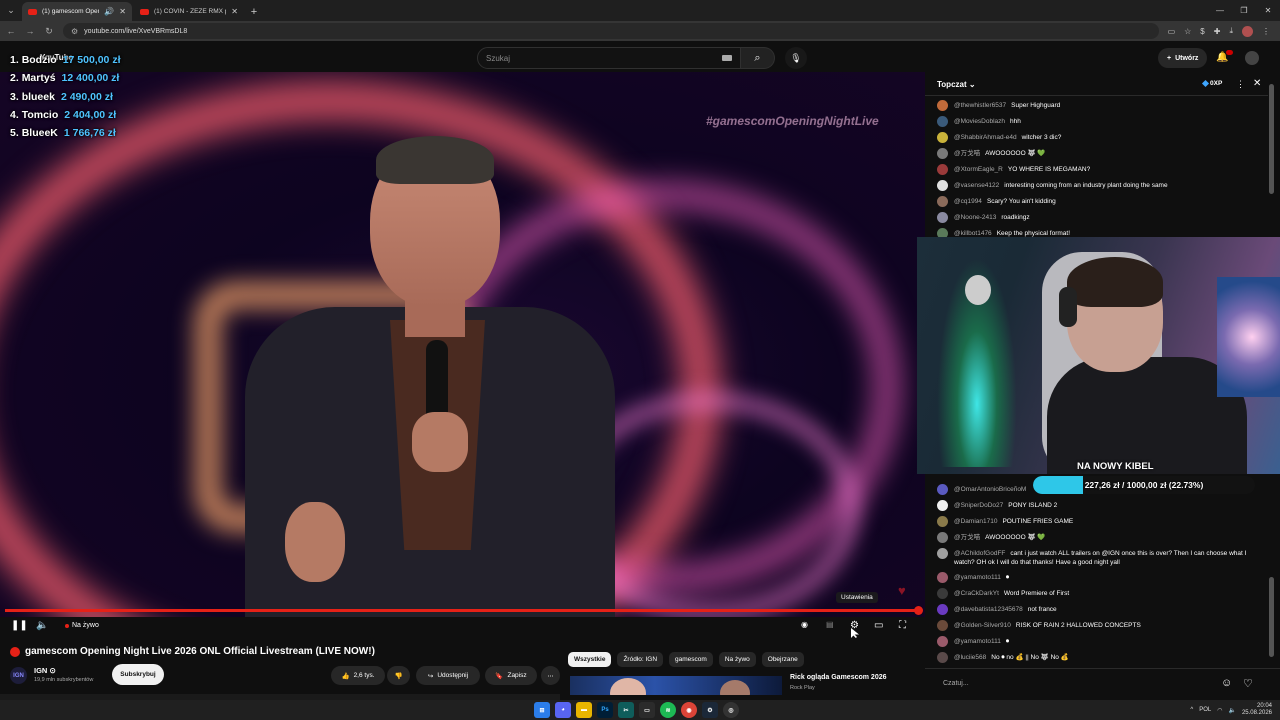 The height and width of the screenshot is (720, 1280). What do you see at coordinates (956, 84) in the screenshot?
I see `chat-filter-dropdown: Topczat ⌄` at bounding box center [956, 84].